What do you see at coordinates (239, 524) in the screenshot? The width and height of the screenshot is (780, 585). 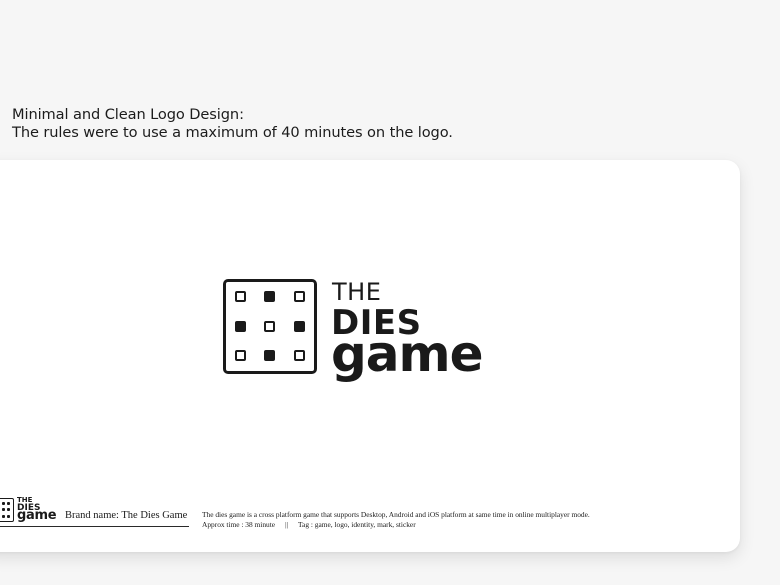 I see `approx-time: Approx time : 38 minute` at bounding box center [239, 524].